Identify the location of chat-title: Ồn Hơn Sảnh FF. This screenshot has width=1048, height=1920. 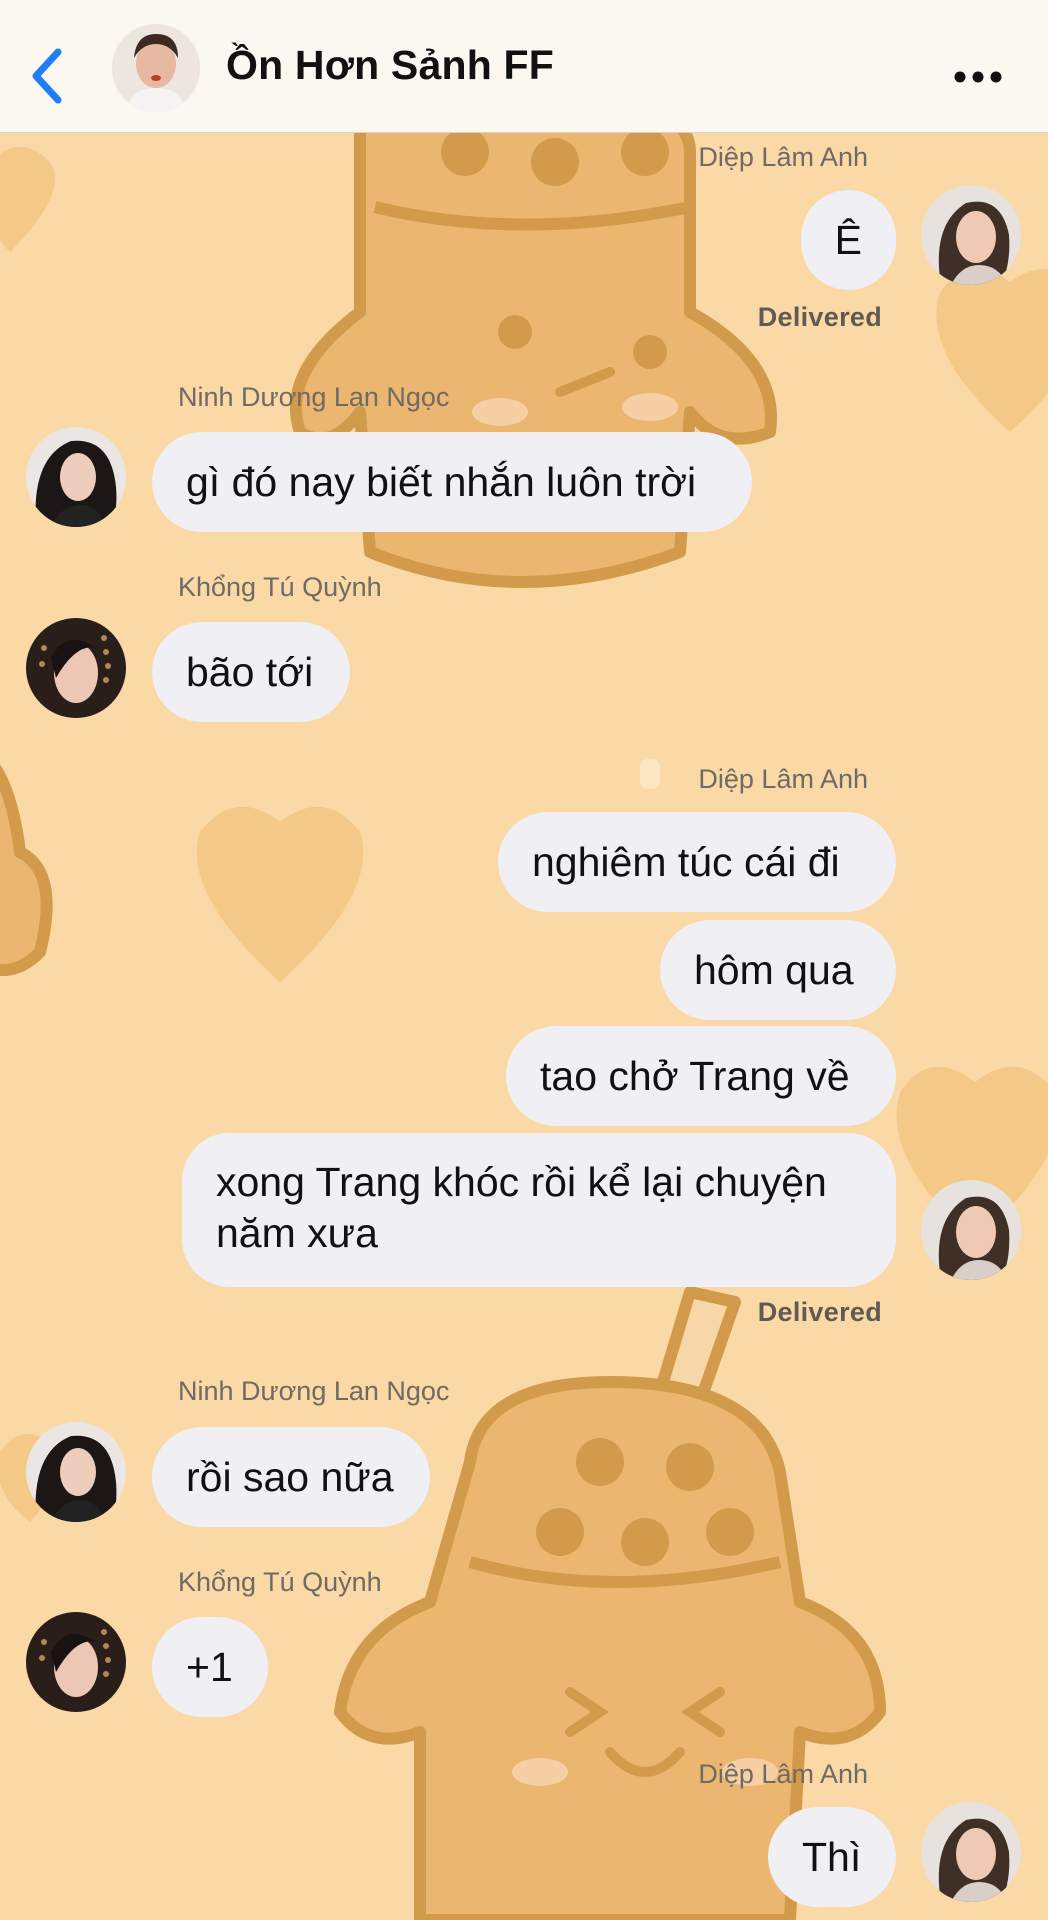
(390, 65).